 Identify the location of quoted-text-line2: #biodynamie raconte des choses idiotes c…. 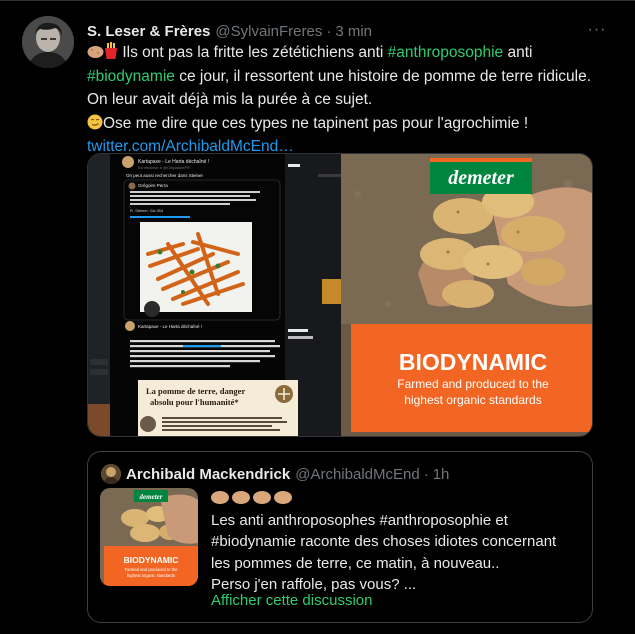
(384, 541).